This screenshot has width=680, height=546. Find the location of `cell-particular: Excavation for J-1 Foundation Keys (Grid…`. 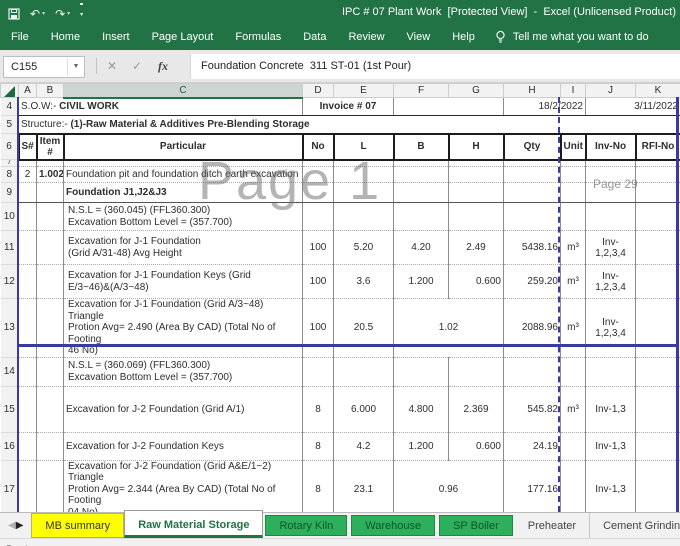

cell-particular: Excavation for J-1 Foundation Keys (Grid… is located at coordinates (183, 281).